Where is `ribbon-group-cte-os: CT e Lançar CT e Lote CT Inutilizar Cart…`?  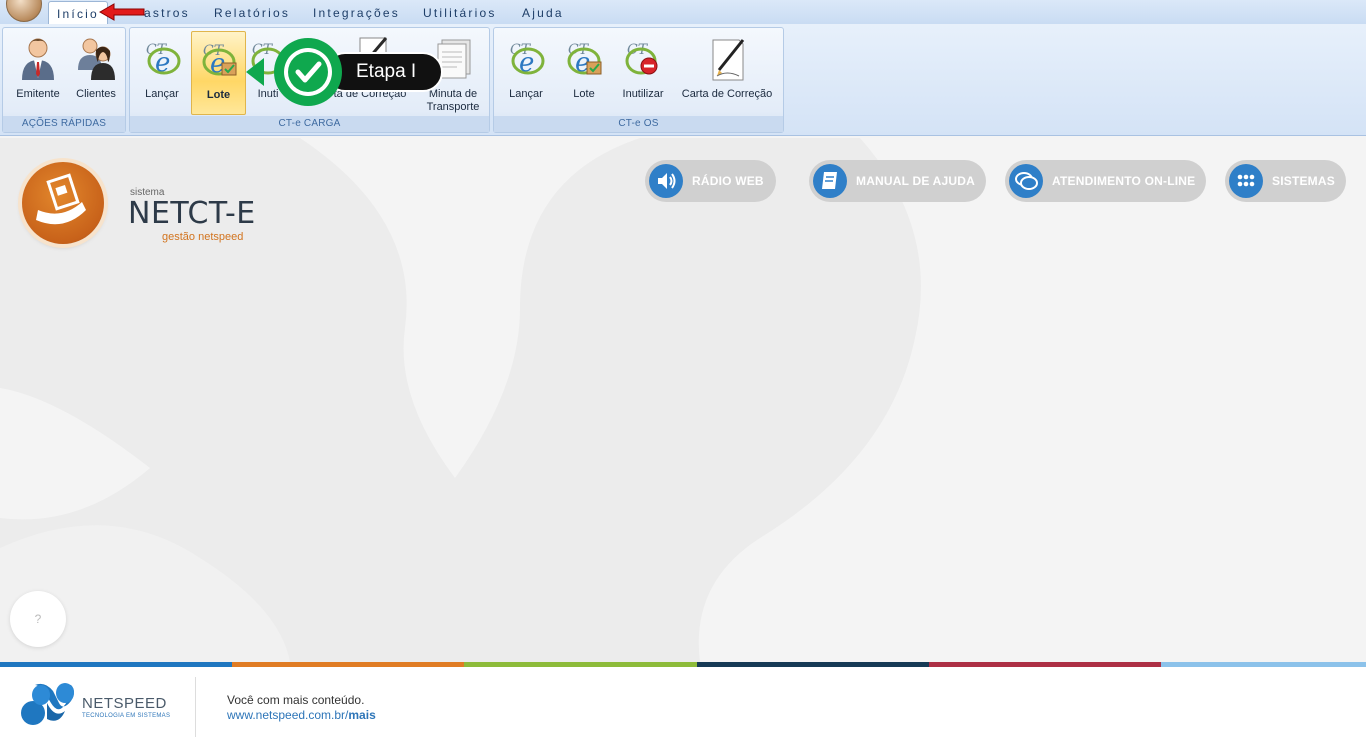
ribbon-group-cte-os: CT e Lançar CT e Lote CT Inutilizar Cart… is located at coordinates (638, 80).